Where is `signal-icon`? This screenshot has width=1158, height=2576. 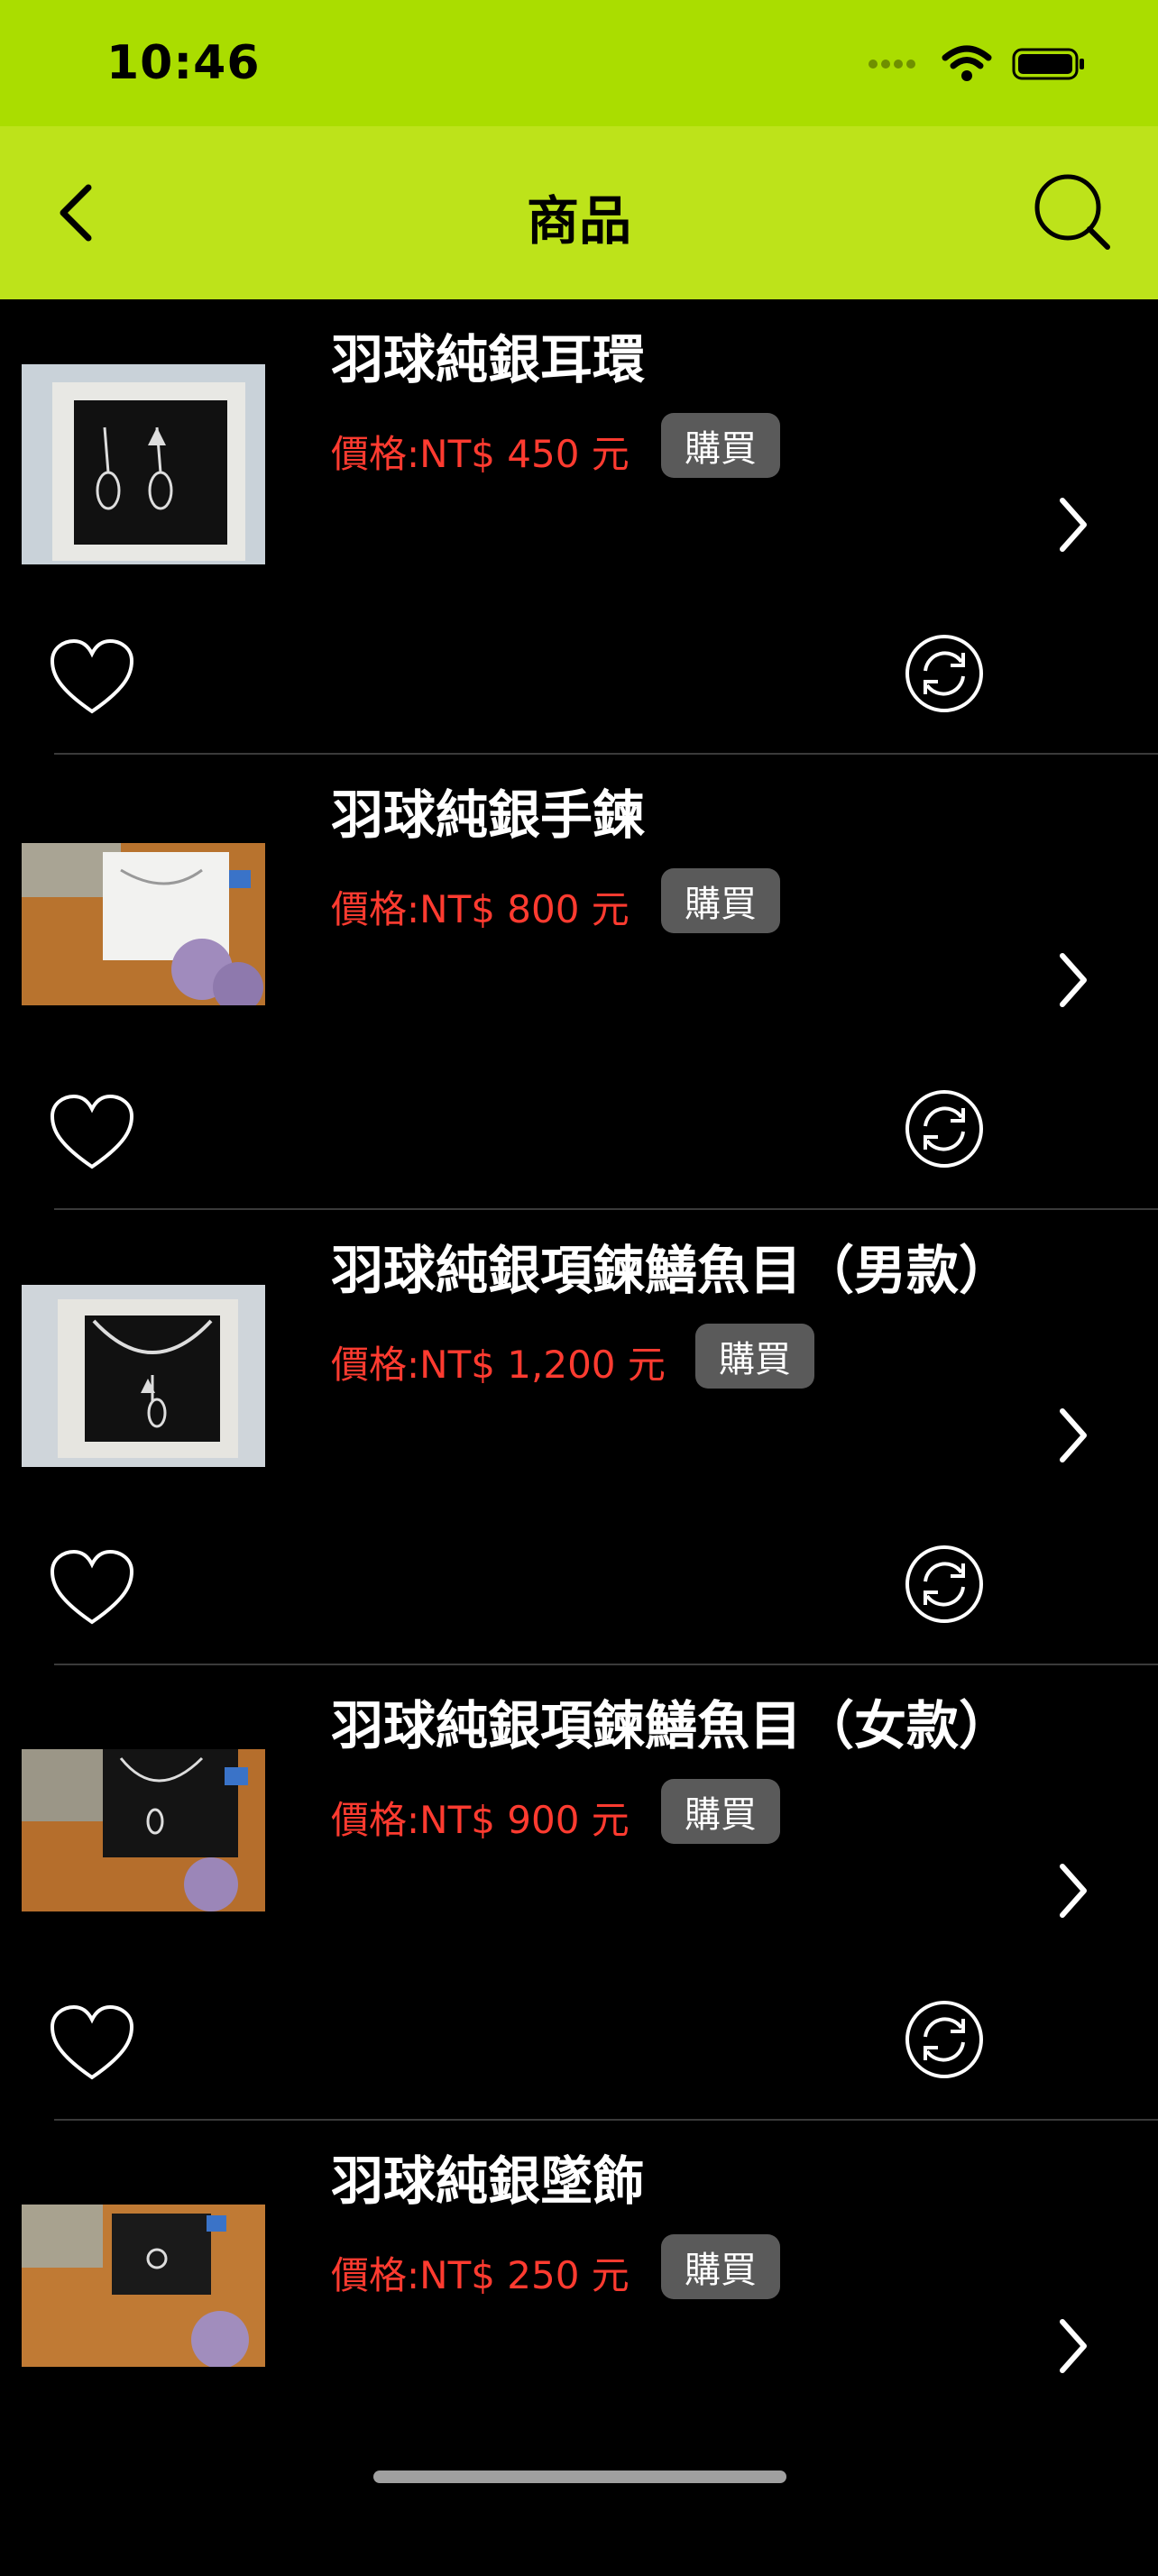
signal-icon is located at coordinates (891, 64).